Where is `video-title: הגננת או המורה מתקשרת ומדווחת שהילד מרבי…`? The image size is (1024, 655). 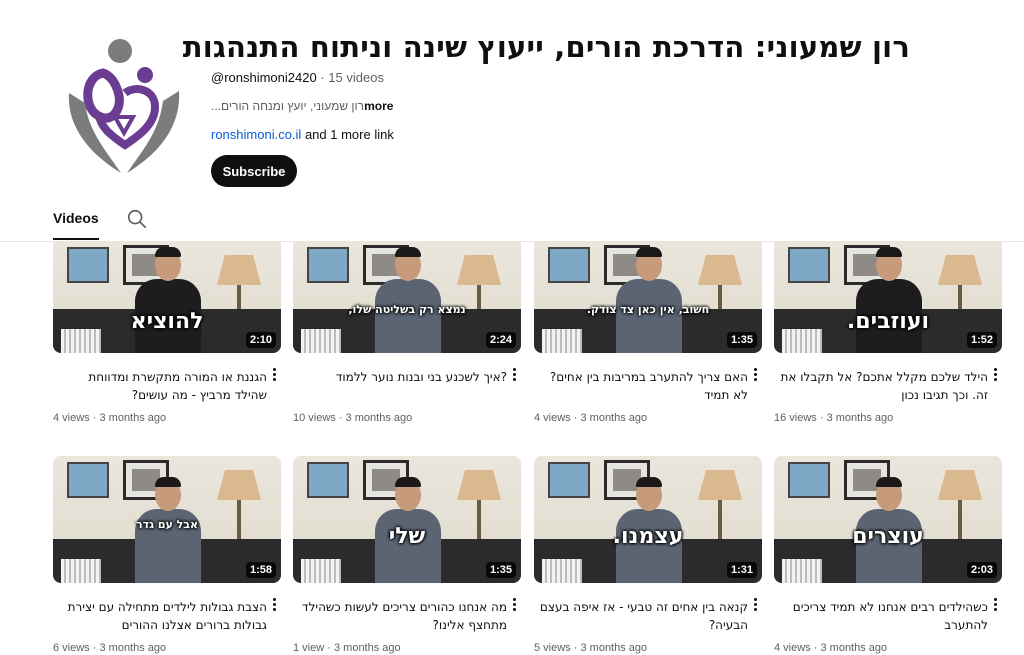
video-title: הגננת או המורה מתקשרת ומדווחת שהילד מרבי… is located at coordinates (160, 386).